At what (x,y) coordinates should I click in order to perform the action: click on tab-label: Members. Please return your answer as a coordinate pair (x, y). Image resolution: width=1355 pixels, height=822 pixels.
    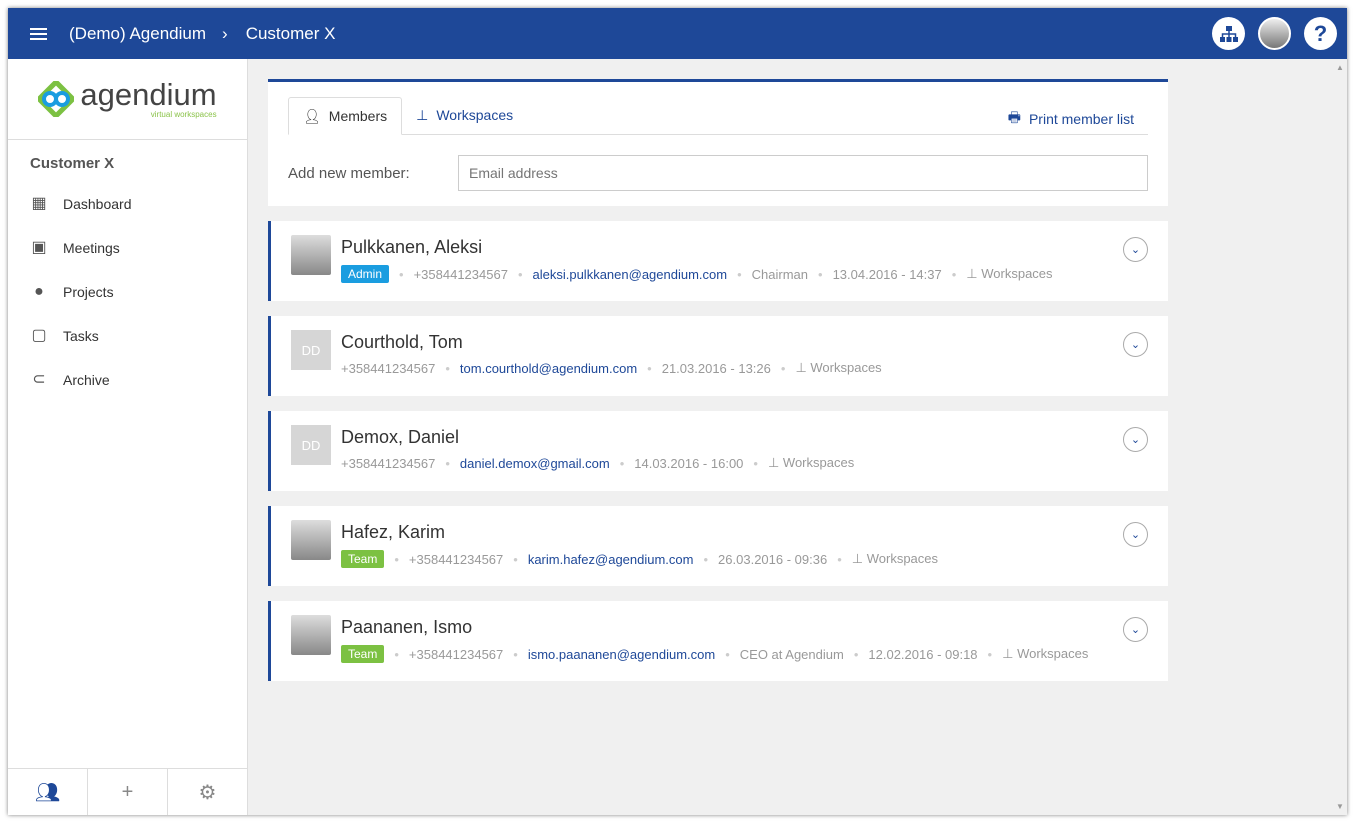
    Looking at the image, I should click on (358, 116).